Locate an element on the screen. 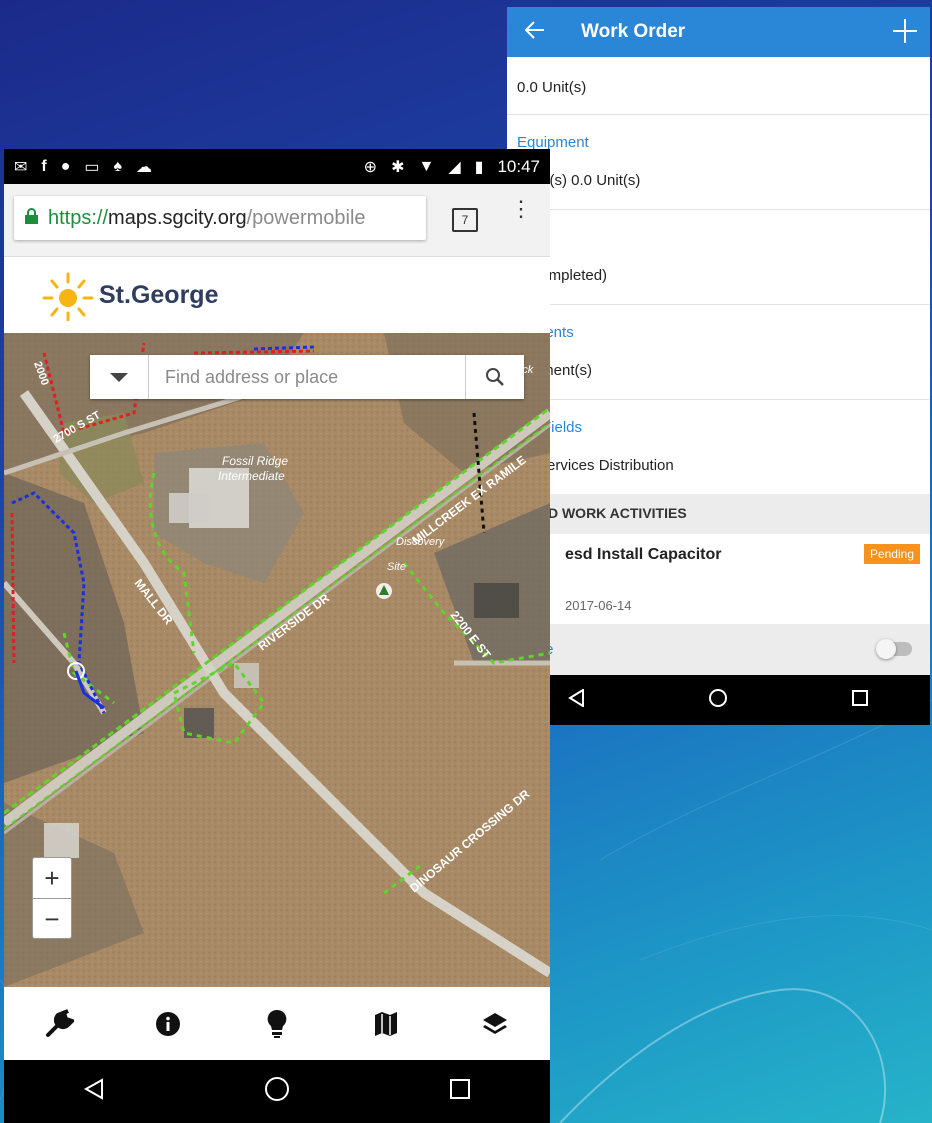  section-header: ATED WORK ACTIVITIES is located at coordinates (718, 514).